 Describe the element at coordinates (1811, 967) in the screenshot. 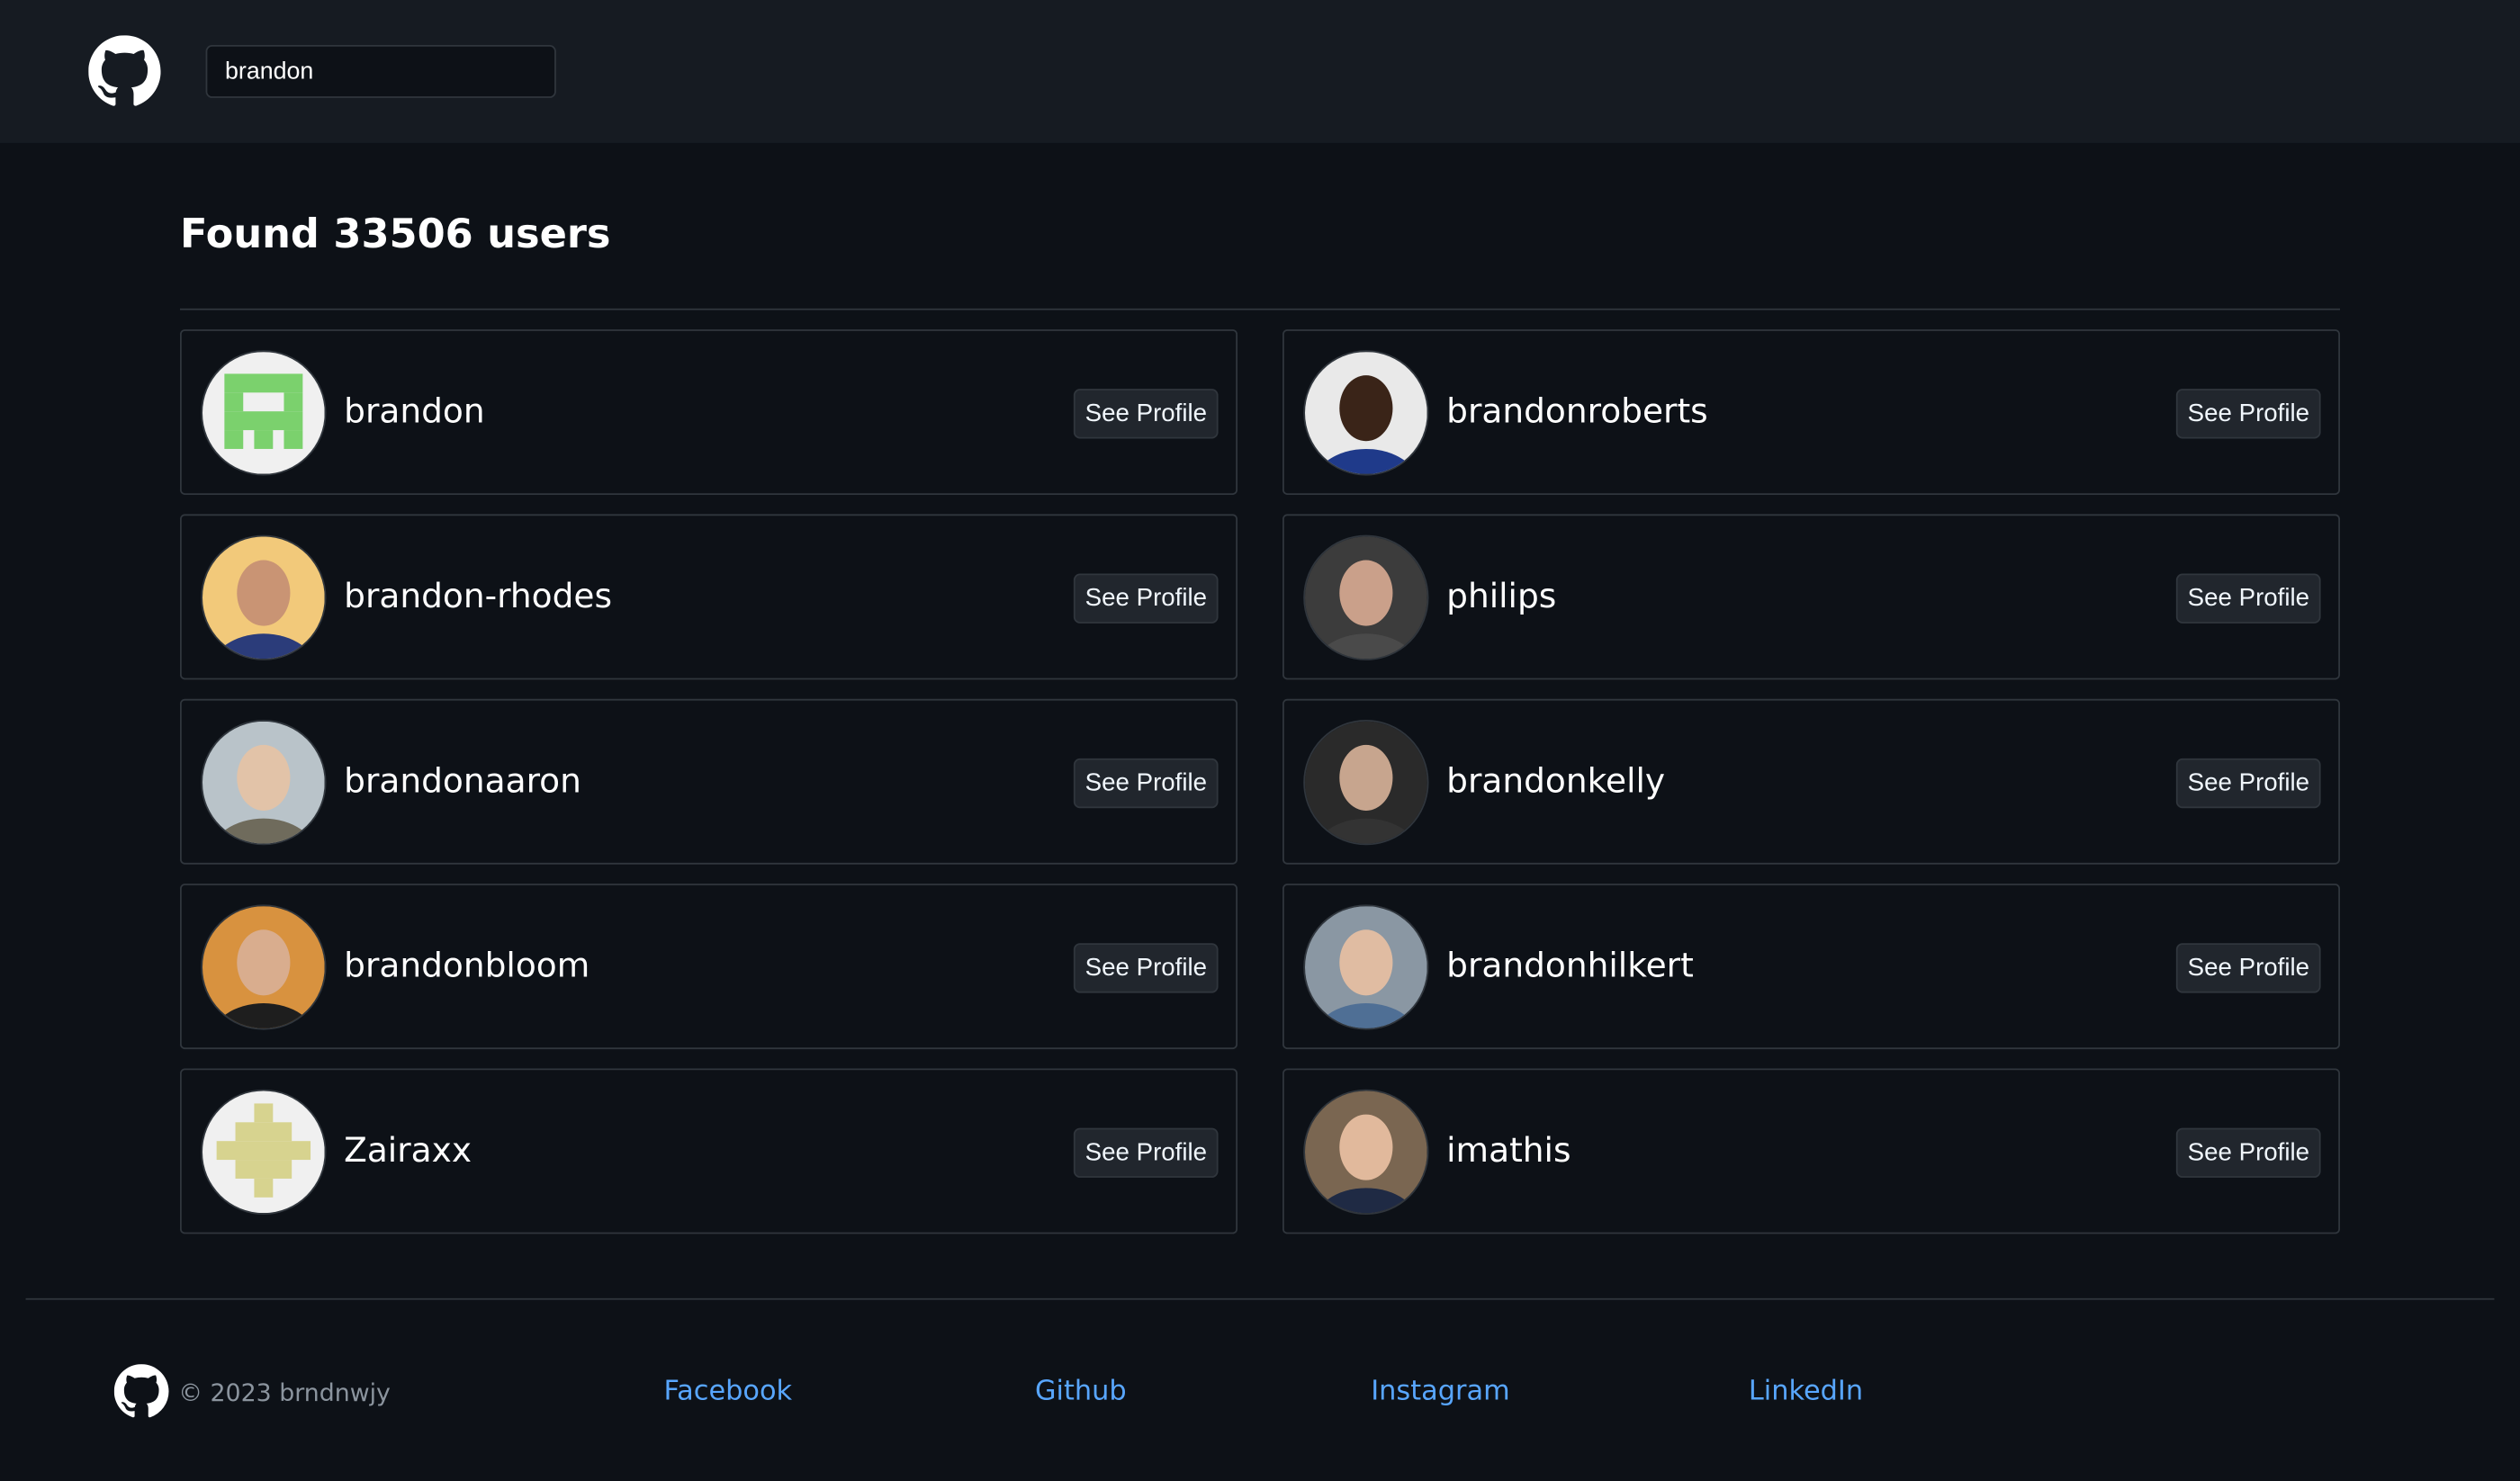

I see `user-card: brandonhilkert See Profile` at that location.